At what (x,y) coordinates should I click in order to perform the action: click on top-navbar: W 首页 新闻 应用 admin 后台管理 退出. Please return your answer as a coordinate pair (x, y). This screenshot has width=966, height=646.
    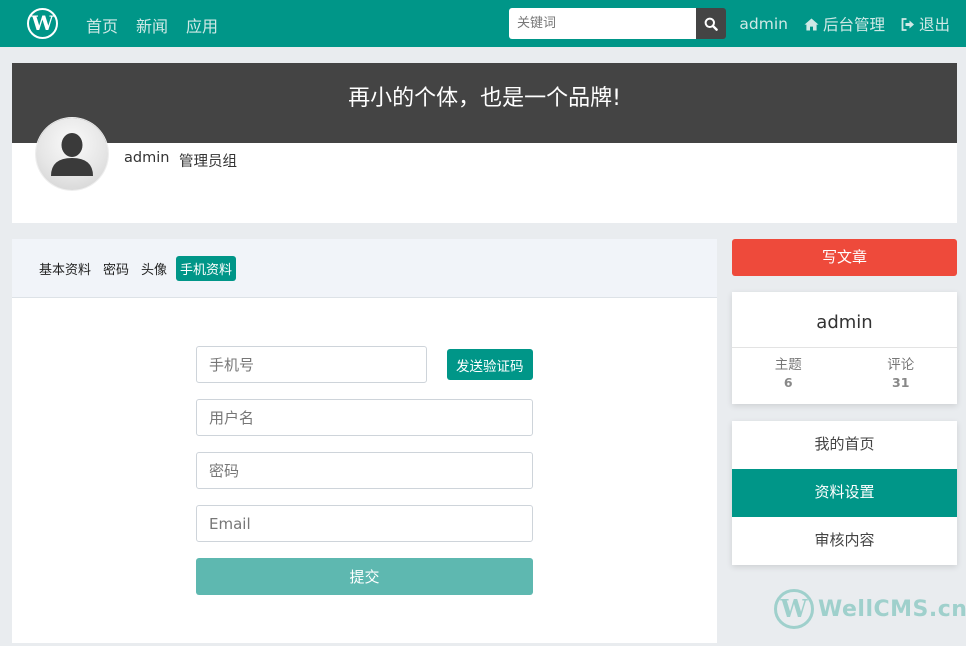
    Looking at the image, I should click on (483, 23).